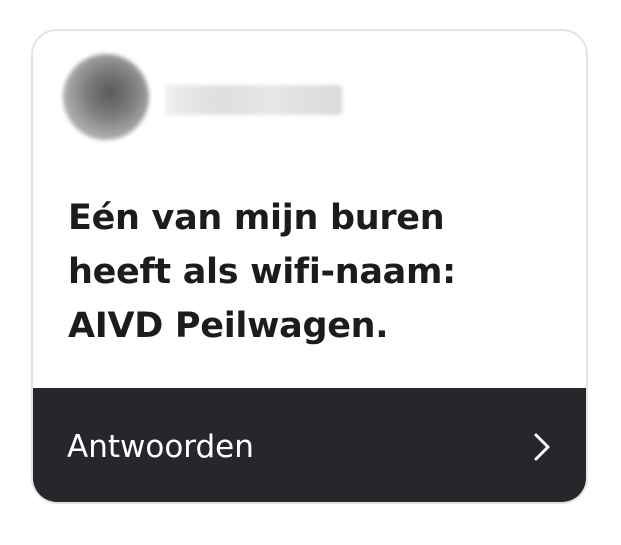 Image resolution: width=621 pixels, height=545 pixels. I want to click on avatar, so click(106, 97).